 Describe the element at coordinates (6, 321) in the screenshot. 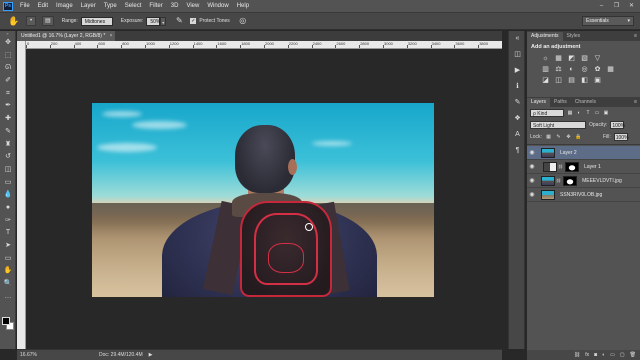

I see `foreground-color-swatch` at that location.